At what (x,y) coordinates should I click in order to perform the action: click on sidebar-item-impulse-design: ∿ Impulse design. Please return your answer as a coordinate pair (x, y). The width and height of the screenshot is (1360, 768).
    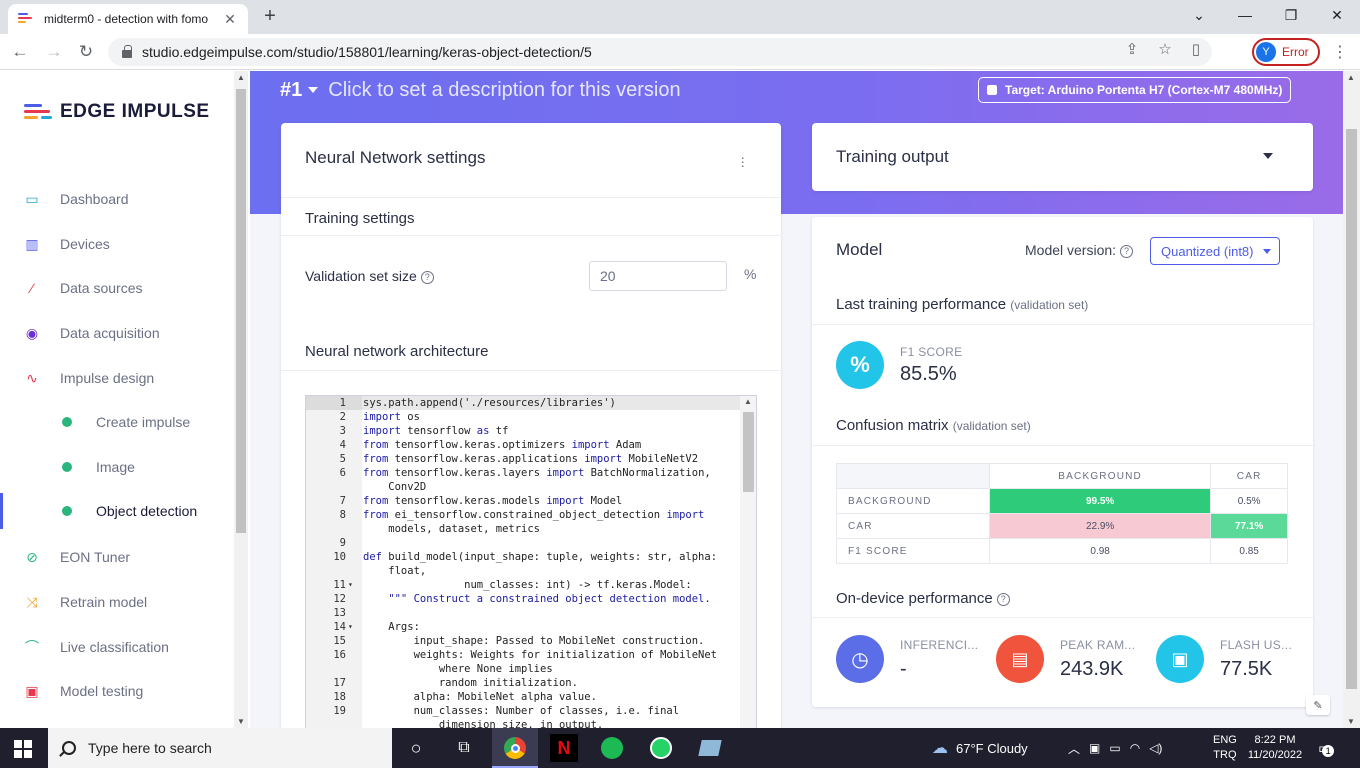
    Looking at the image, I should click on (117, 378).